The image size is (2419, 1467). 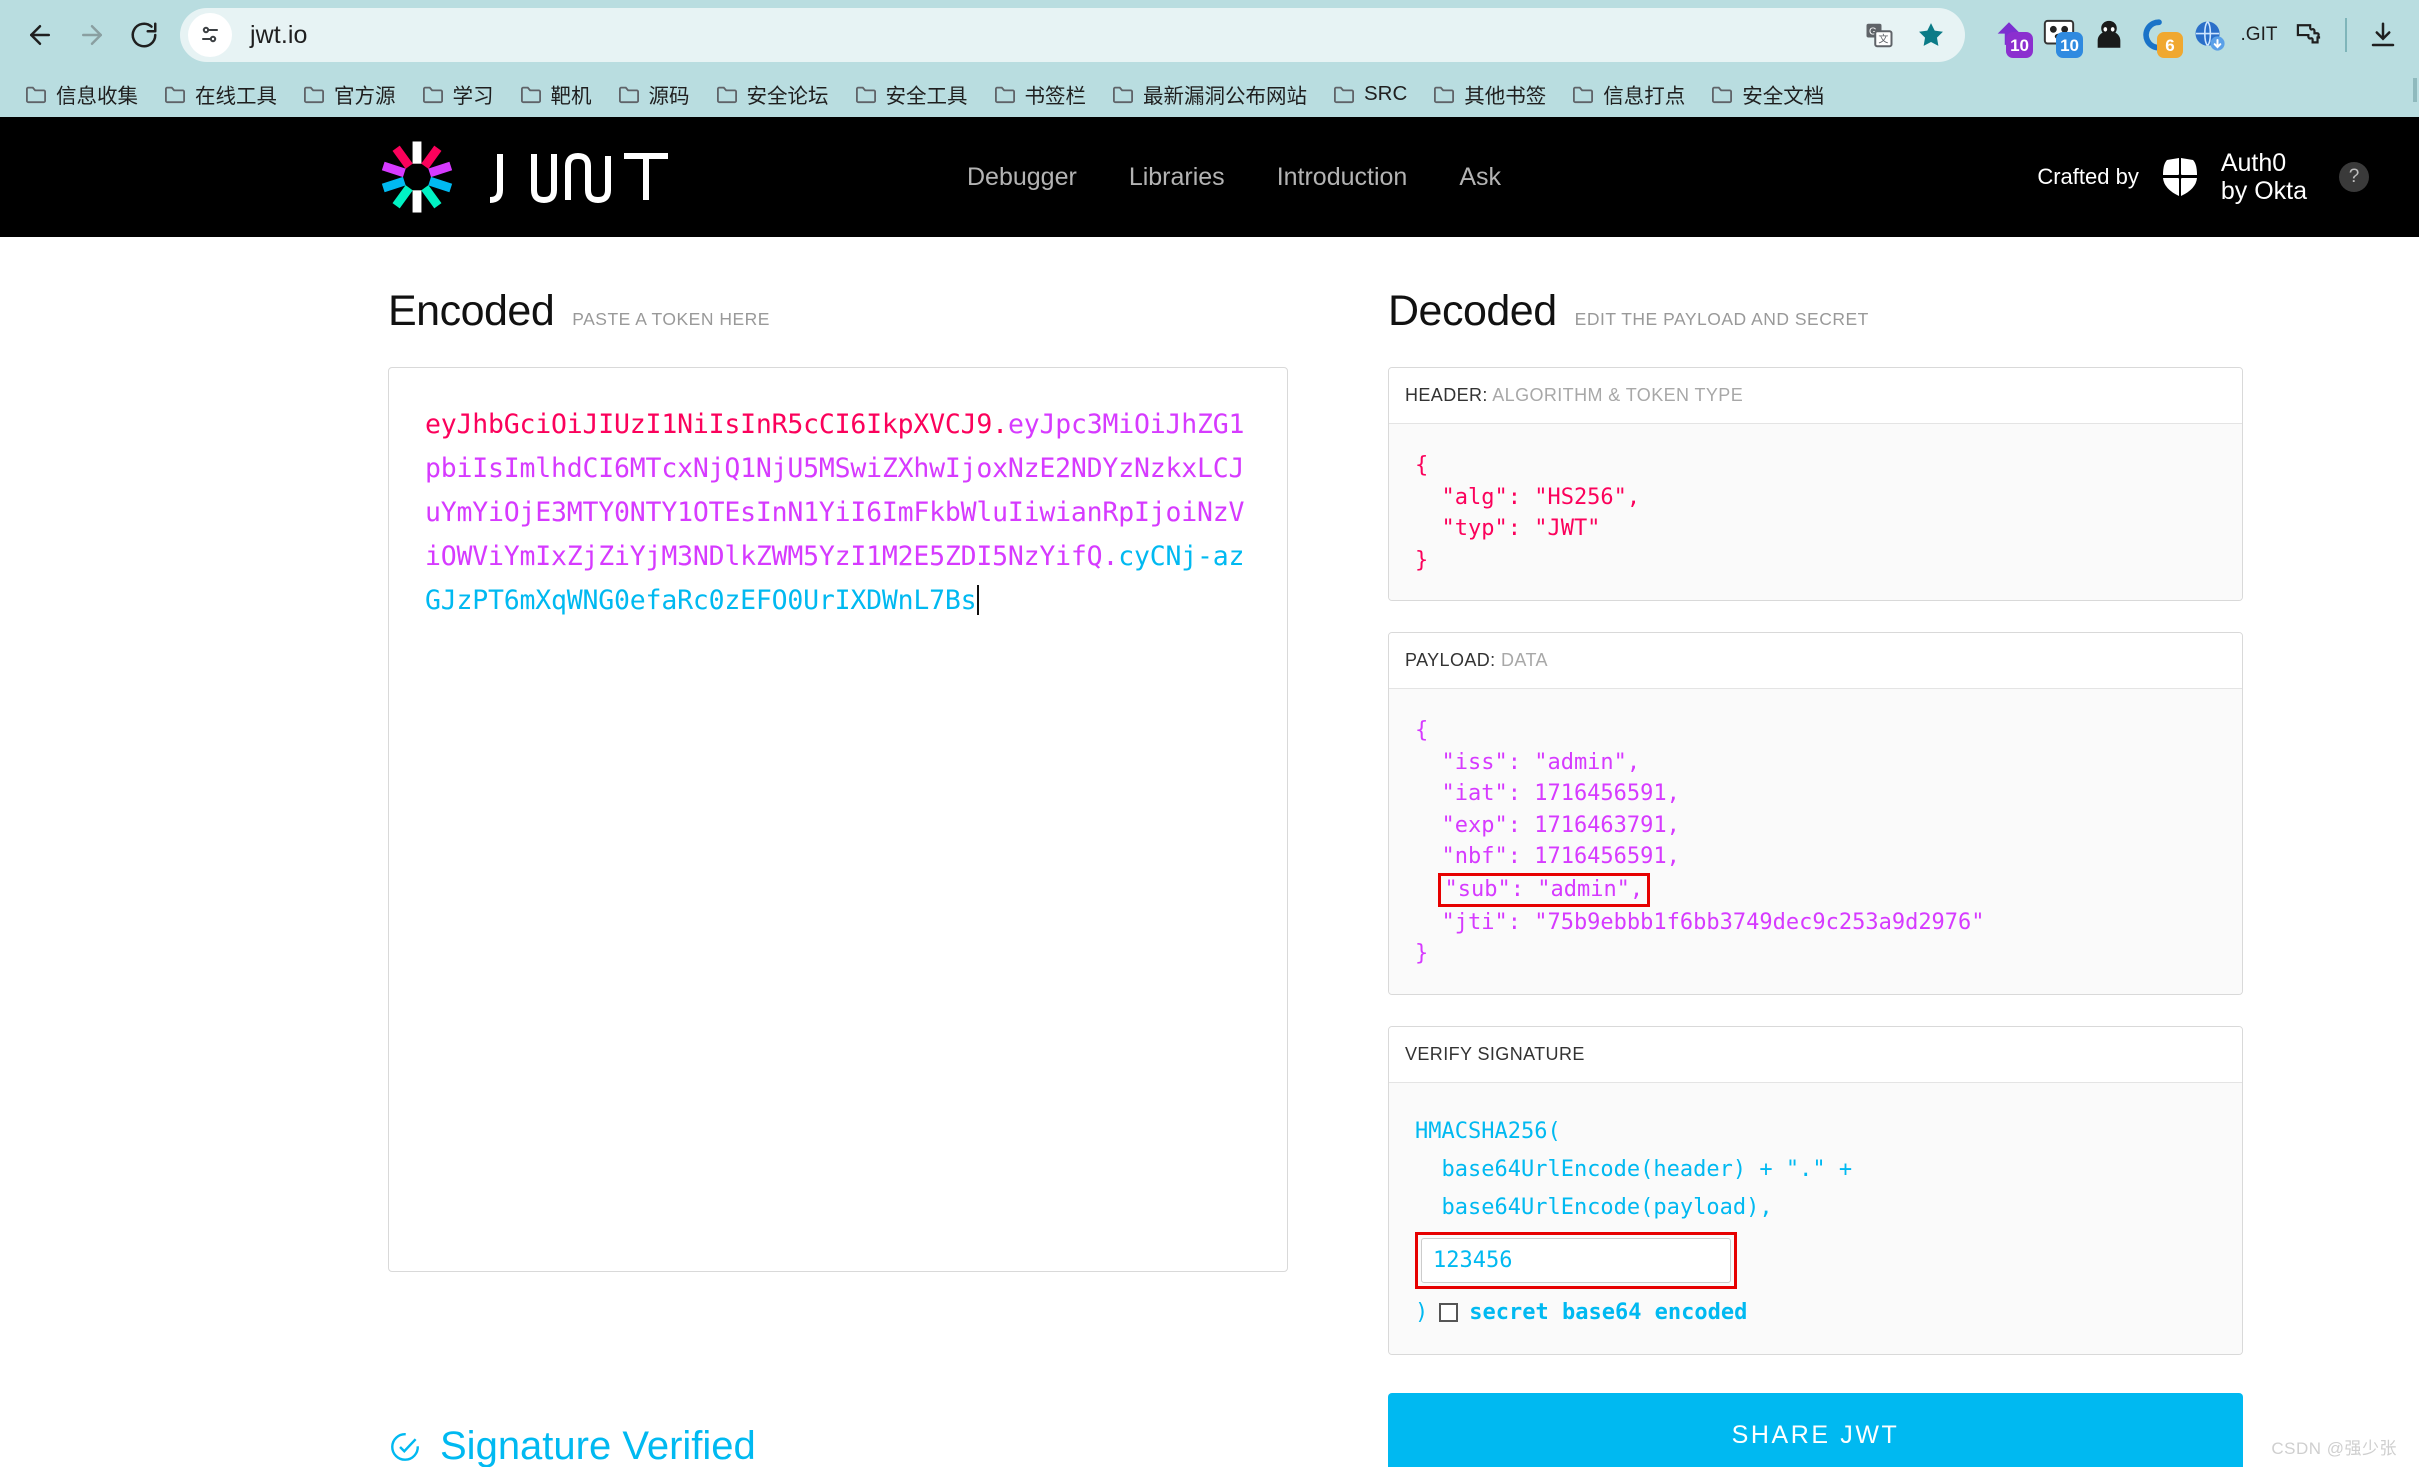 I want to click on hmac-line-2: base64UrlEncode(header) + "." +, so click(x=1634, y=1169).